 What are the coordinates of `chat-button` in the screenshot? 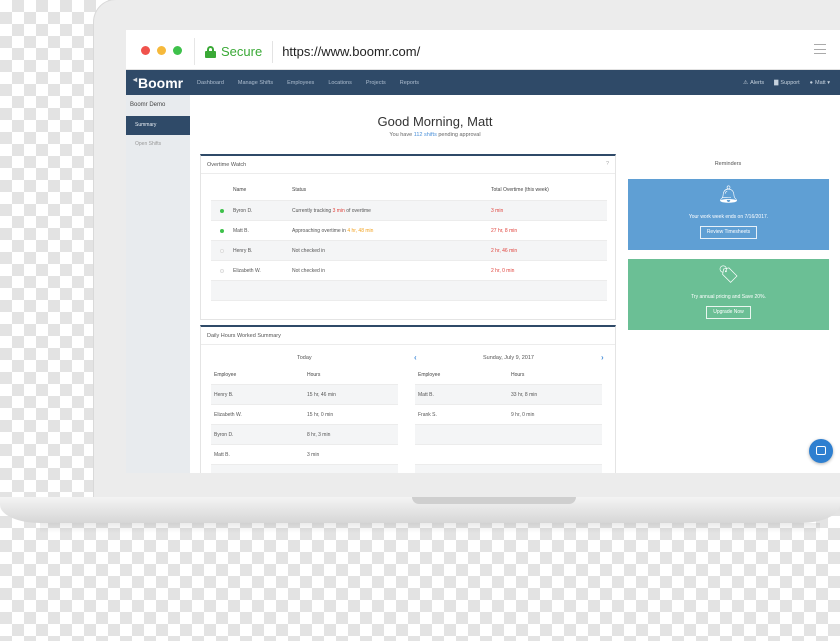 It's located at (821, 451).